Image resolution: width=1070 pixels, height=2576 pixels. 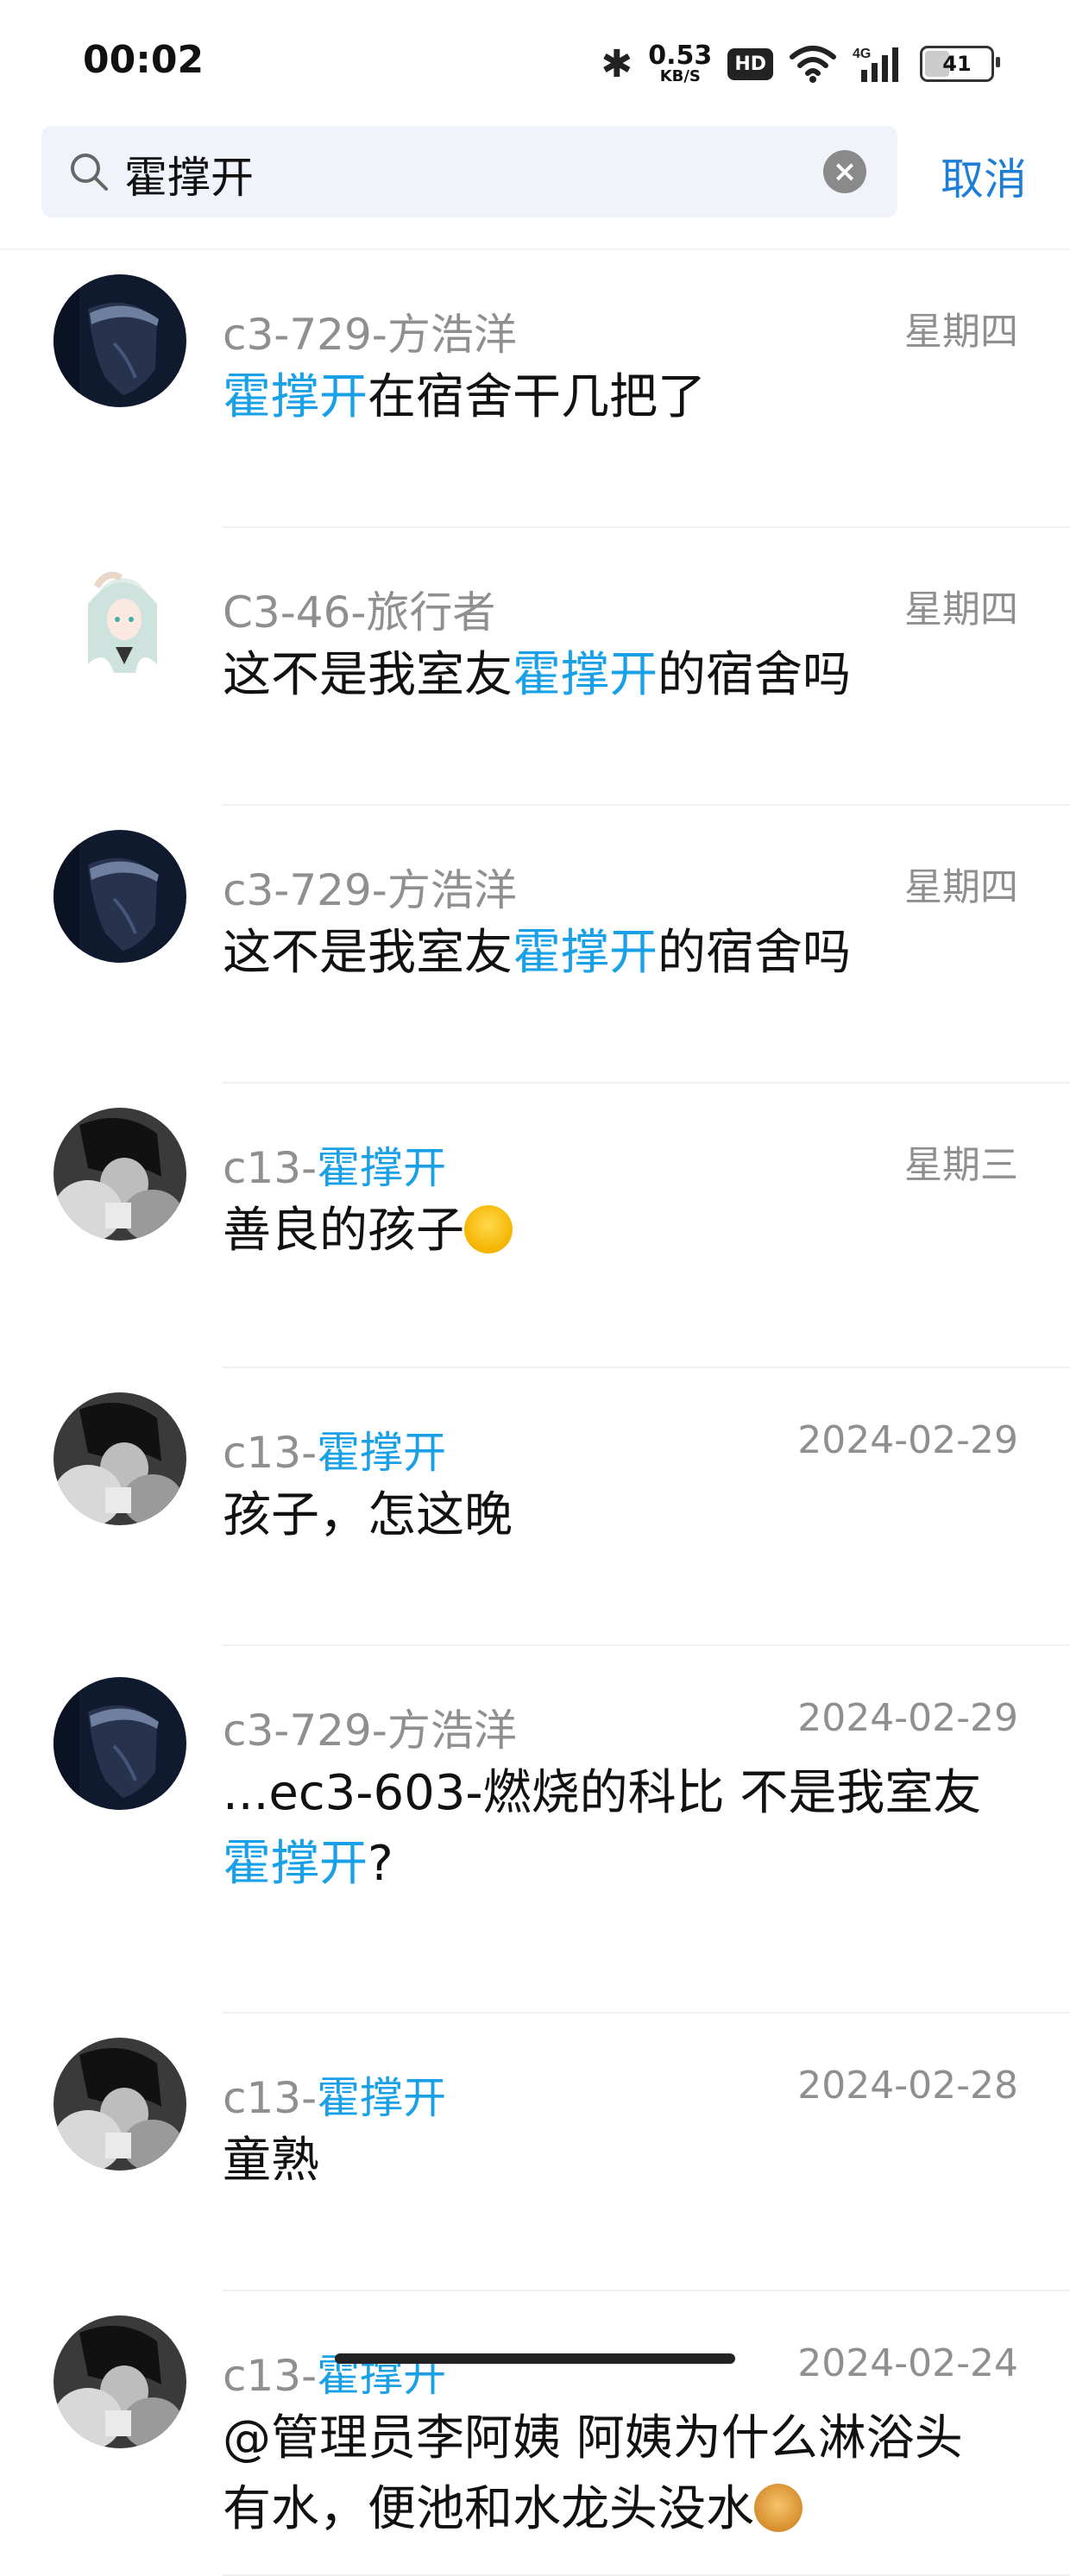 What do you see at coordinates (878, 64) in the screenshot?
I see `cellular-signal-icon: 4G` at bounding box center [878, 64].